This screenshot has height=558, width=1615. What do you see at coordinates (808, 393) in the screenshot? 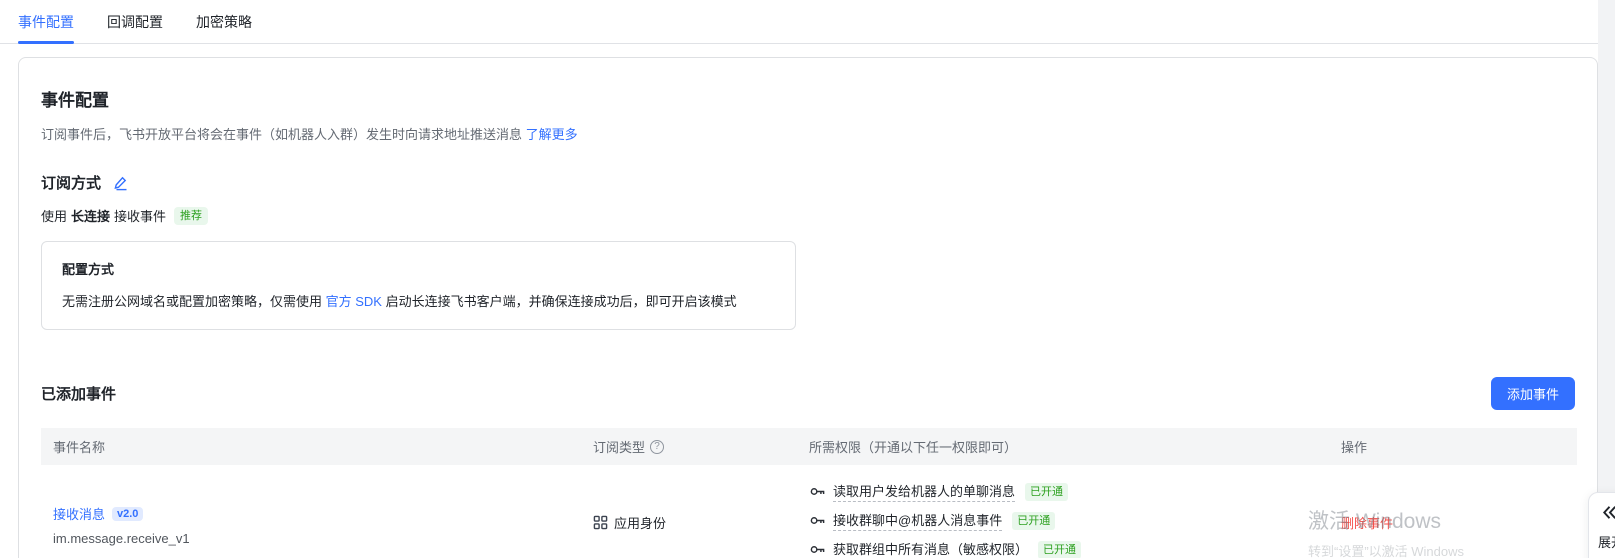
I see `added-events-header: 已添加事件 添加事件` at bounding box center [808, 393].